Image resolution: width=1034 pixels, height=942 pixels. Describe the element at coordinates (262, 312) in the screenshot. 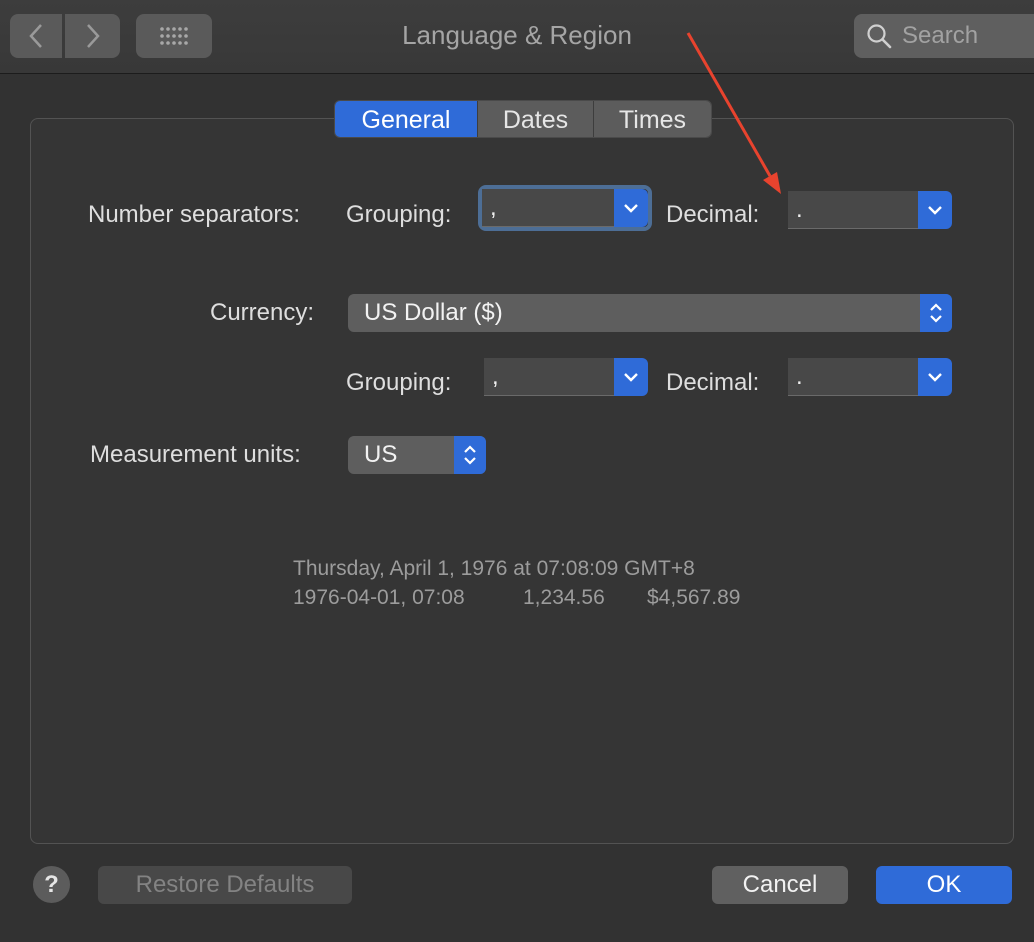

I see `currency-label: Currency:` at that location.